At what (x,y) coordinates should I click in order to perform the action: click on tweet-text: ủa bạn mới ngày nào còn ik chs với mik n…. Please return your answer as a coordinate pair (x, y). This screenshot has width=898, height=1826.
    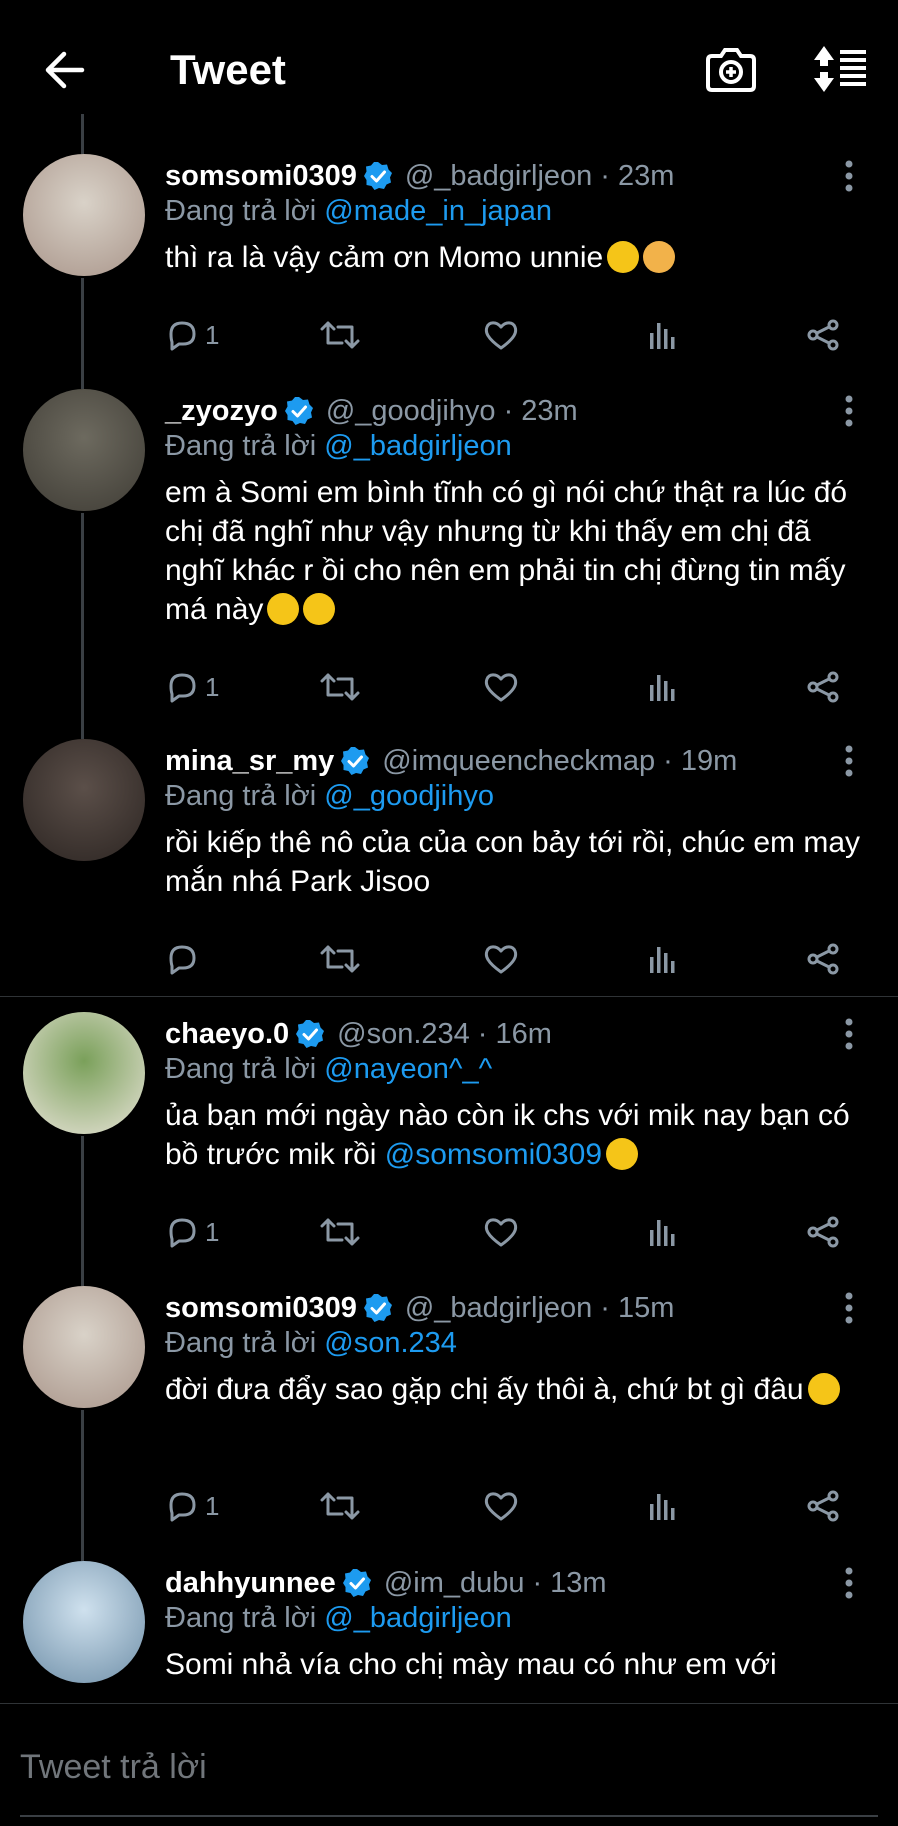
    Looking at the image, I should click on (515, 1135).